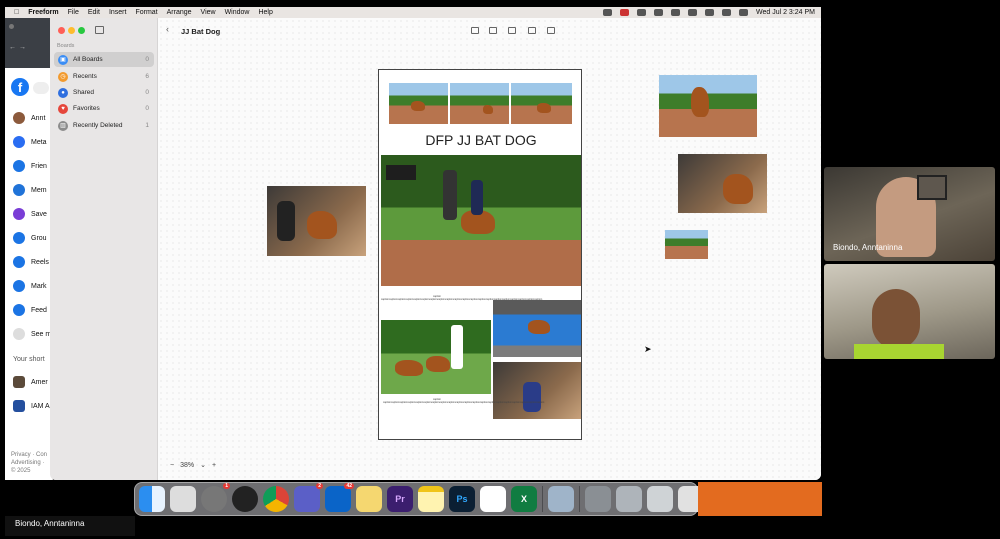 The width and height of the screenshot is (1000, 539). What do you see at coordinates (73, 12) in the screenshot?
I see `menu-file: File` at bounding box center [73, 12].